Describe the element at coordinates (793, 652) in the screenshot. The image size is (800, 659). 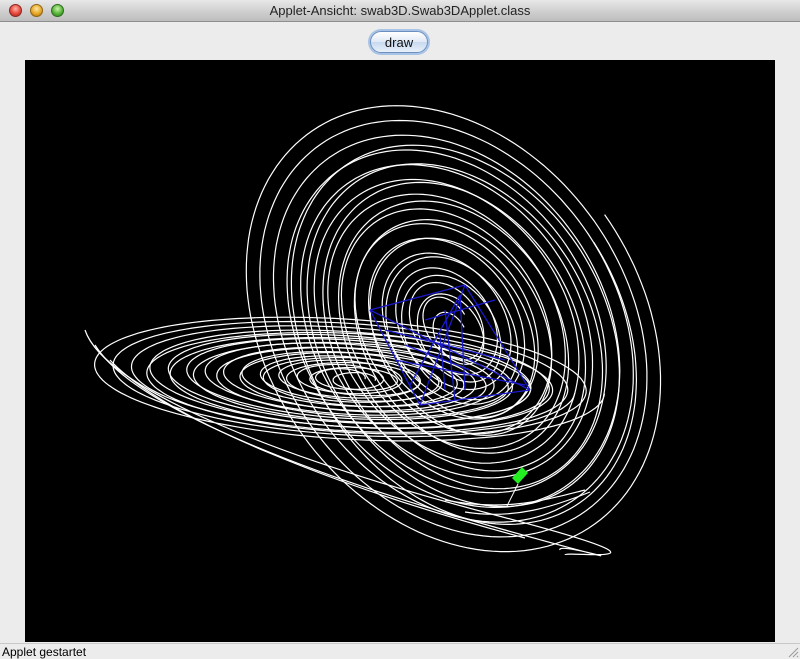
I see `resize-grip-icon` at that location.